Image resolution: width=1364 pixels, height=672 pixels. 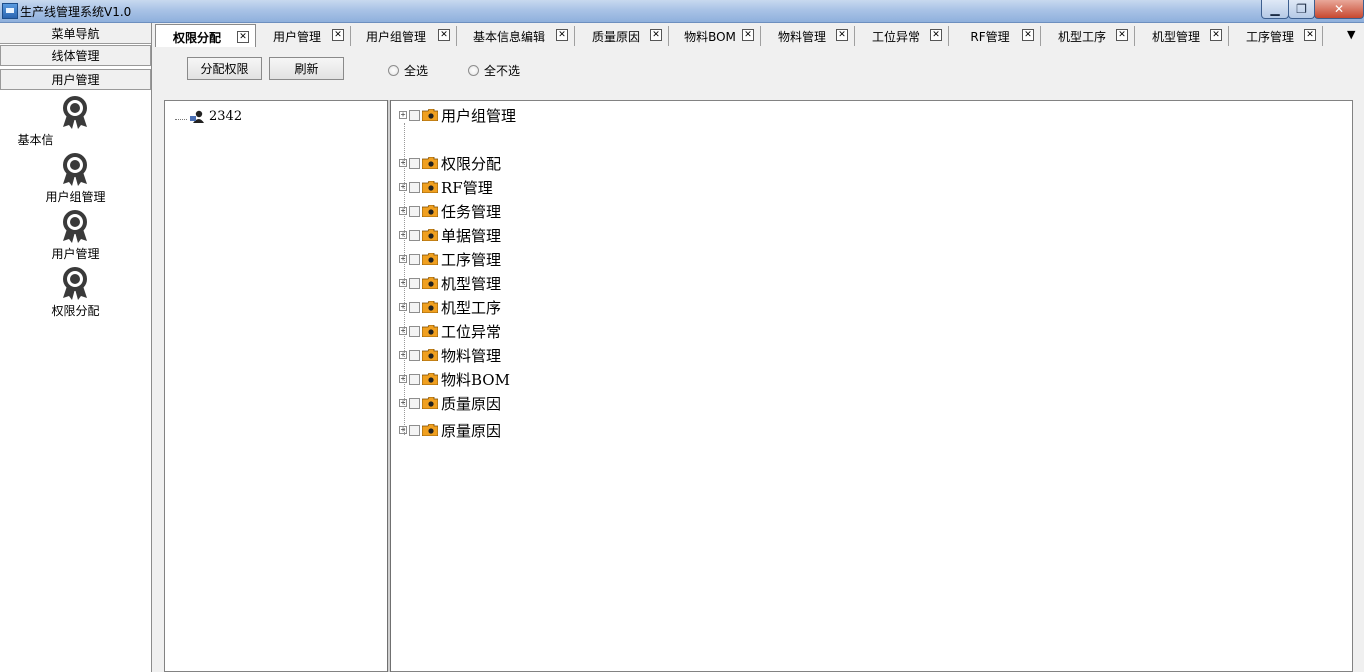 I want to click on permission-tree-item: + 用户组管理, so click(x=458, y=115).